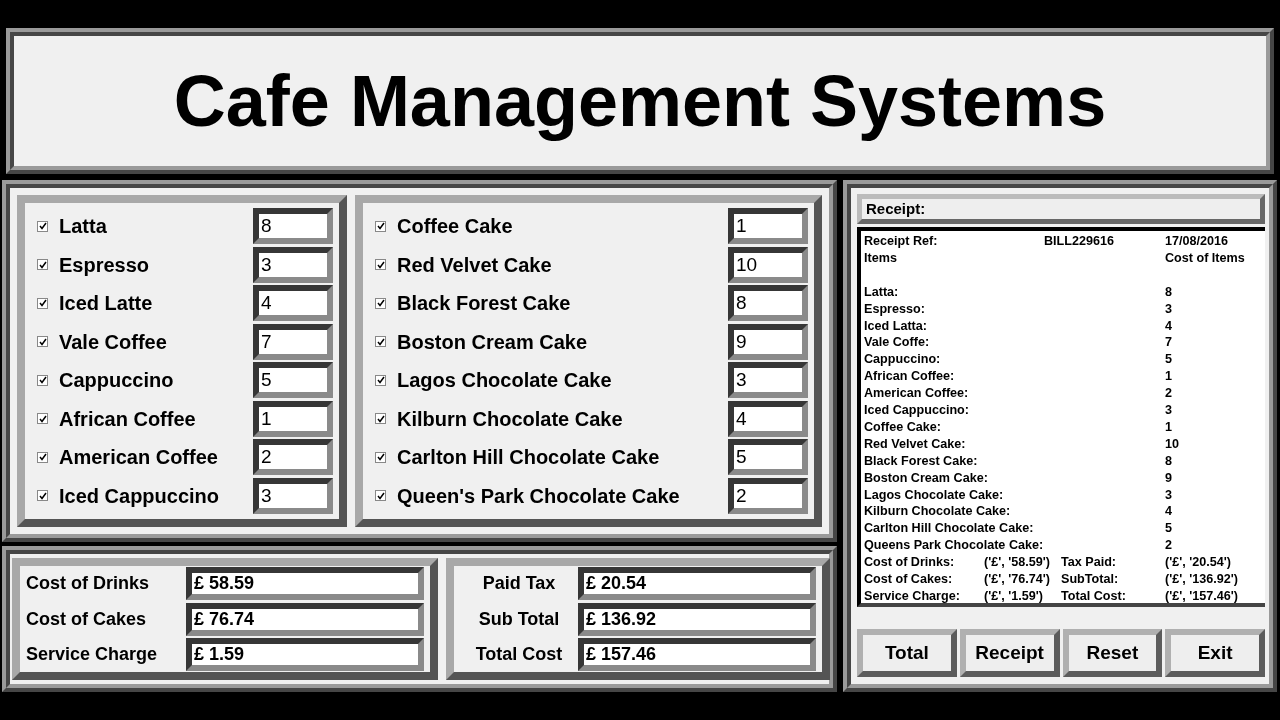  What do you see at coordinates (881, 258) in the screenshot?
I see `receipt-text: Items` at bounding box center [881, 258].